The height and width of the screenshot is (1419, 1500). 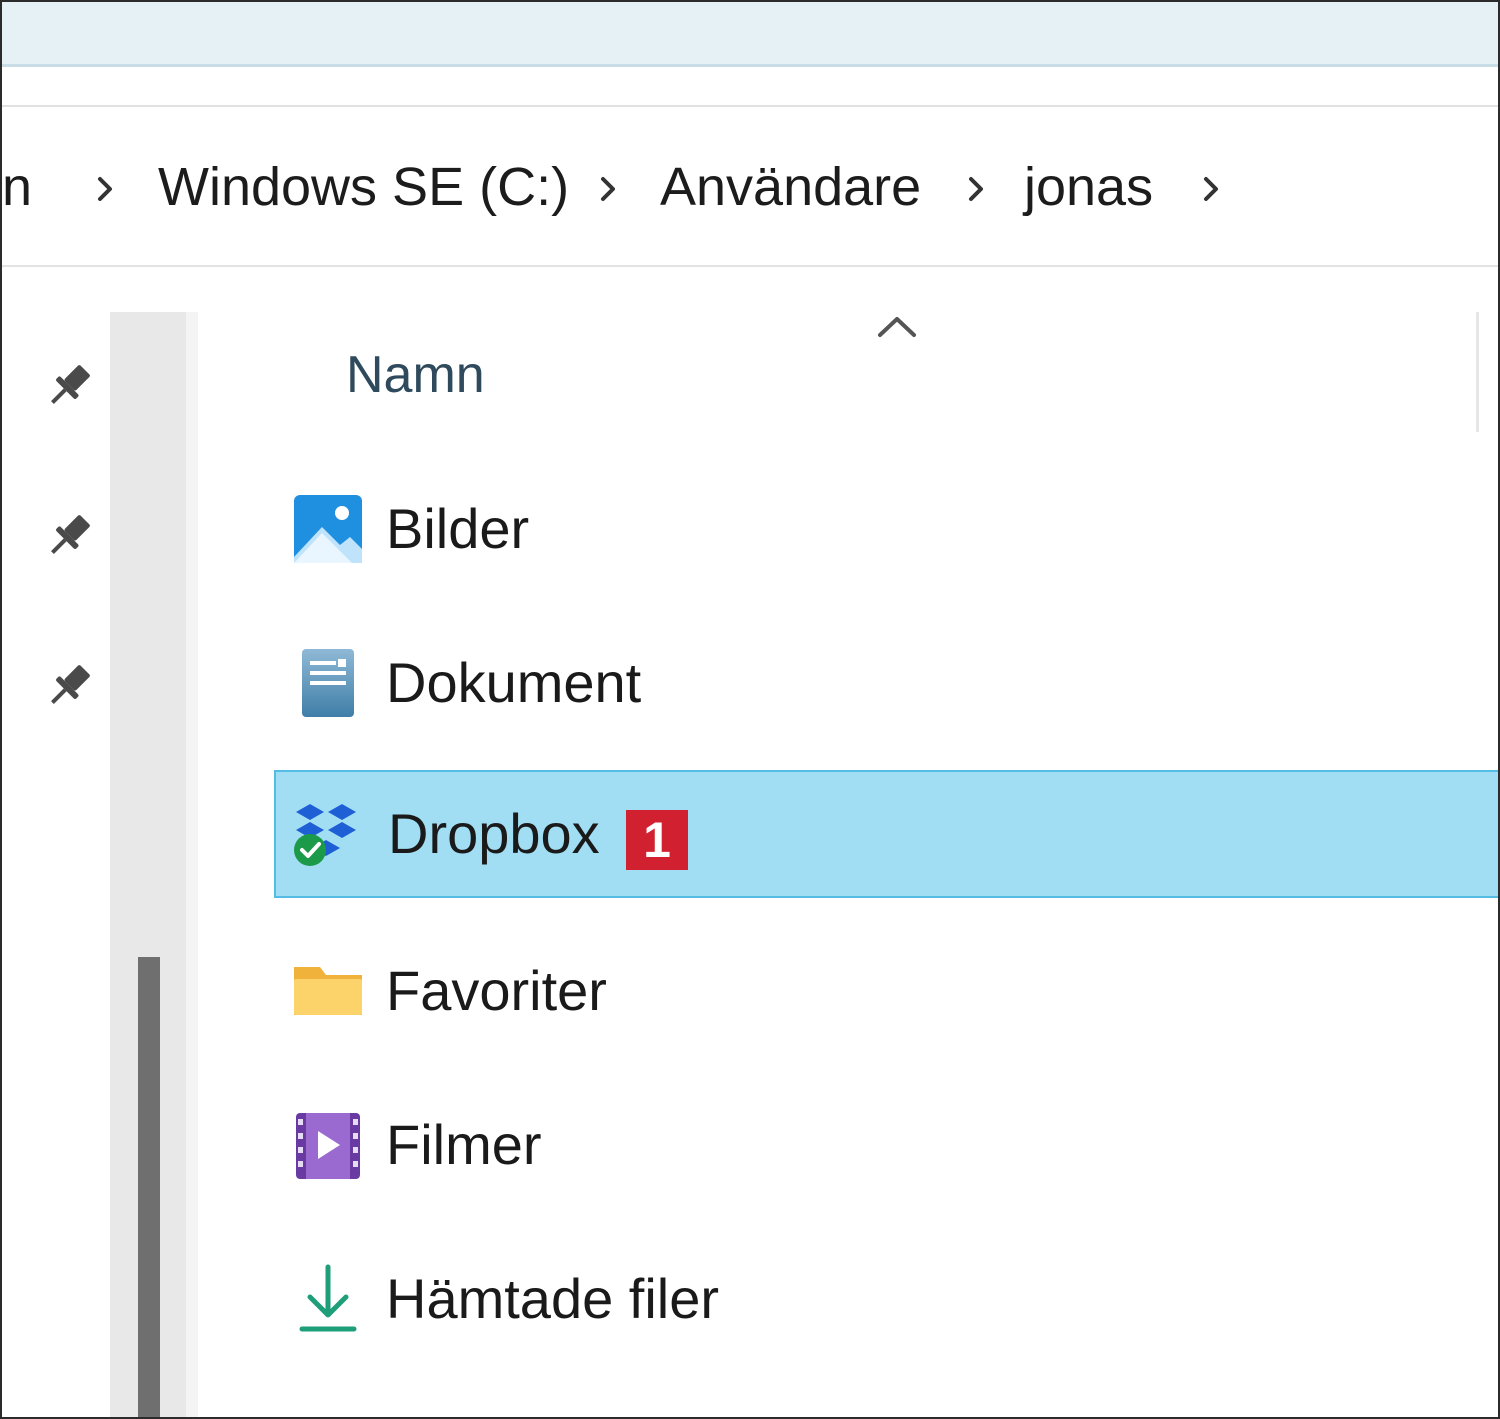 What do you see at coordinates (514, 682) in the screenshot?
I see `list-item-label: Dokument` at bounding box center [514, 682].